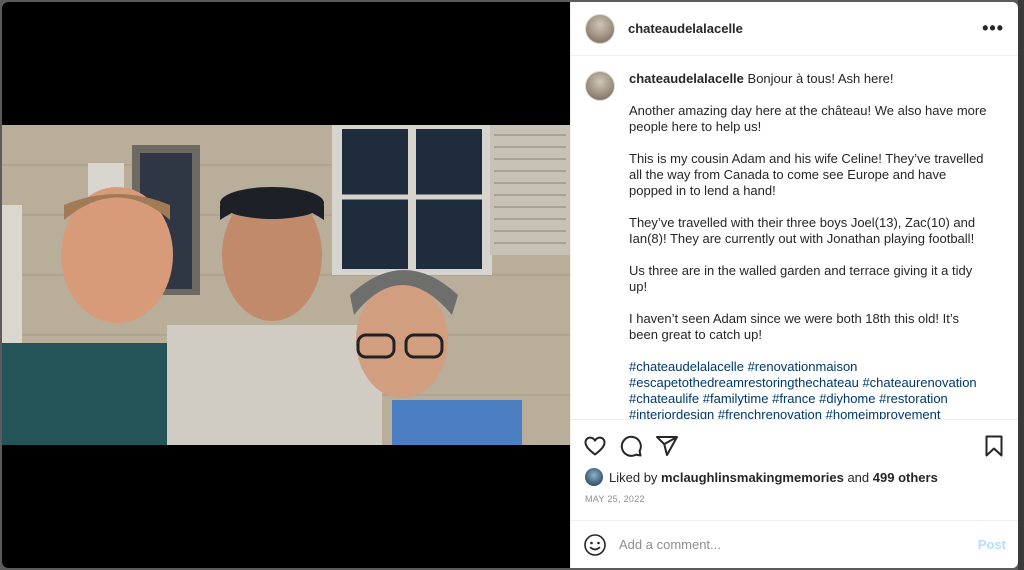 This screenshot has height=570, width=1024. I want to click on comment-input, so click(789, 544).